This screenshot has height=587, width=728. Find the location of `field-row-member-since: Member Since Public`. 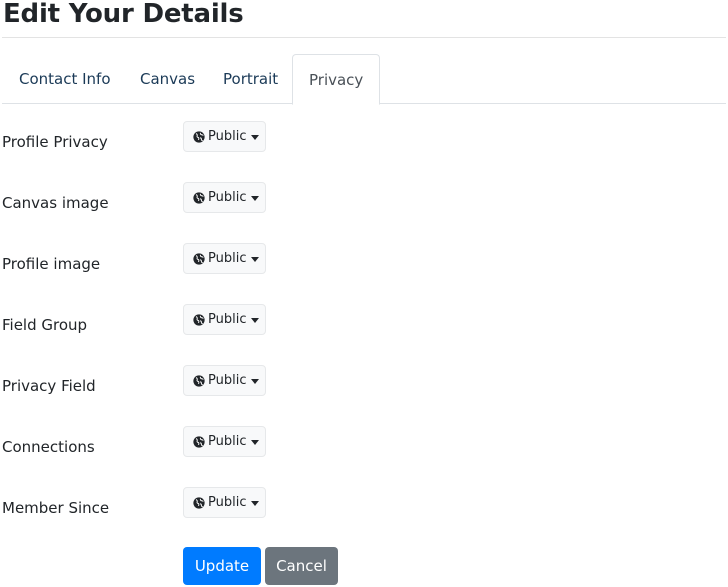

field-row-member-since: Member Since Public is located at coordinates (362, 512).